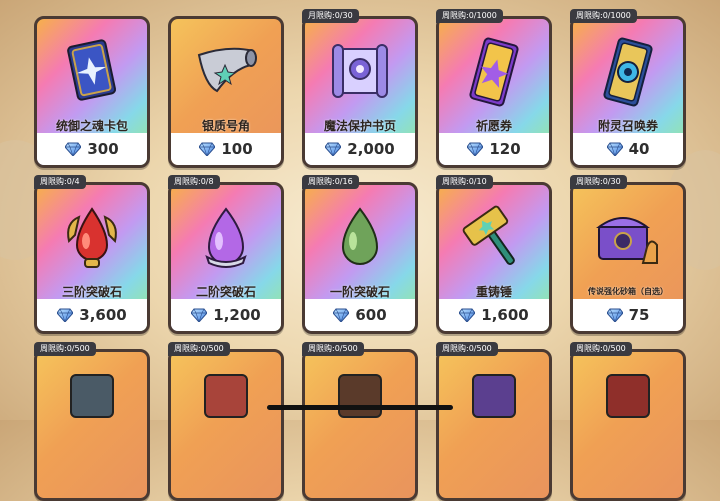 Image resolution: width=720 pixels, height=501 pixels. Describe the element at coordinates (627, 126) in the screenshot. I see `item-name: 附灵召唤券` at that location.